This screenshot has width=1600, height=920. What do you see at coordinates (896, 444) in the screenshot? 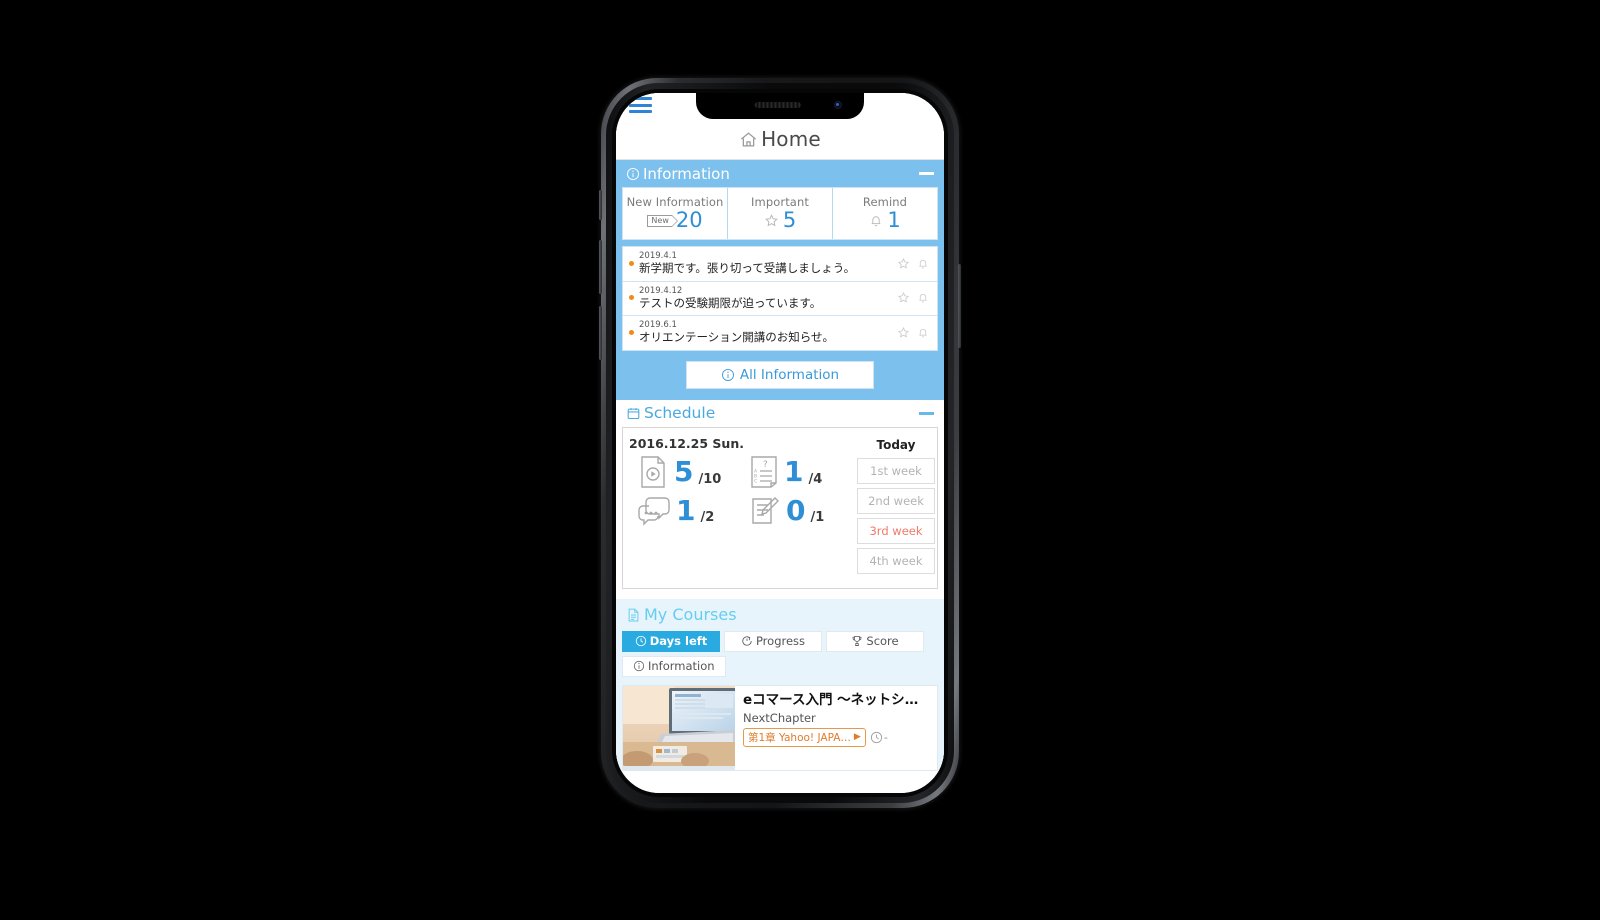
I see `today-label: Today` at bounding box center [896, 444].